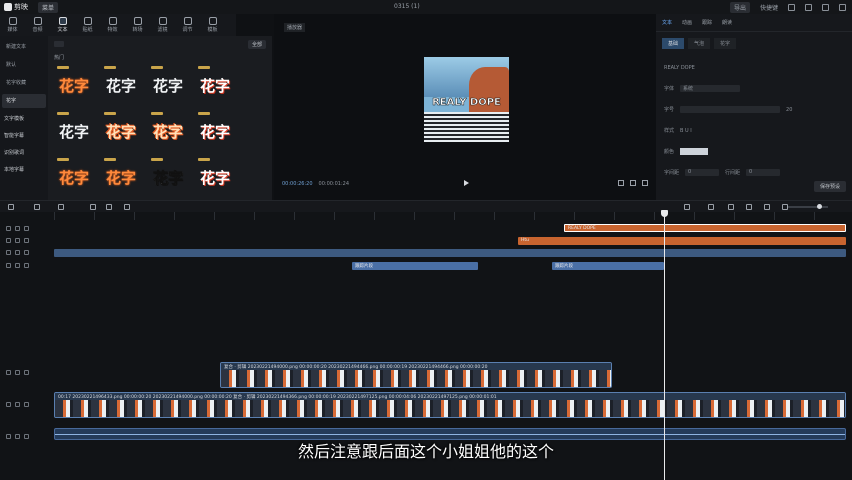 The width and height of the screenshot is (852, 480). Describe the element at coordinates (109, 207) in the screenshot. I see `split-left-icon` at that location.